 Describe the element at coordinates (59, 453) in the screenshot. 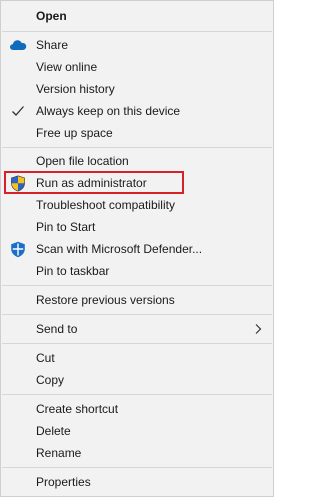

I see `menu-item-rename-label: Rename` at that location.